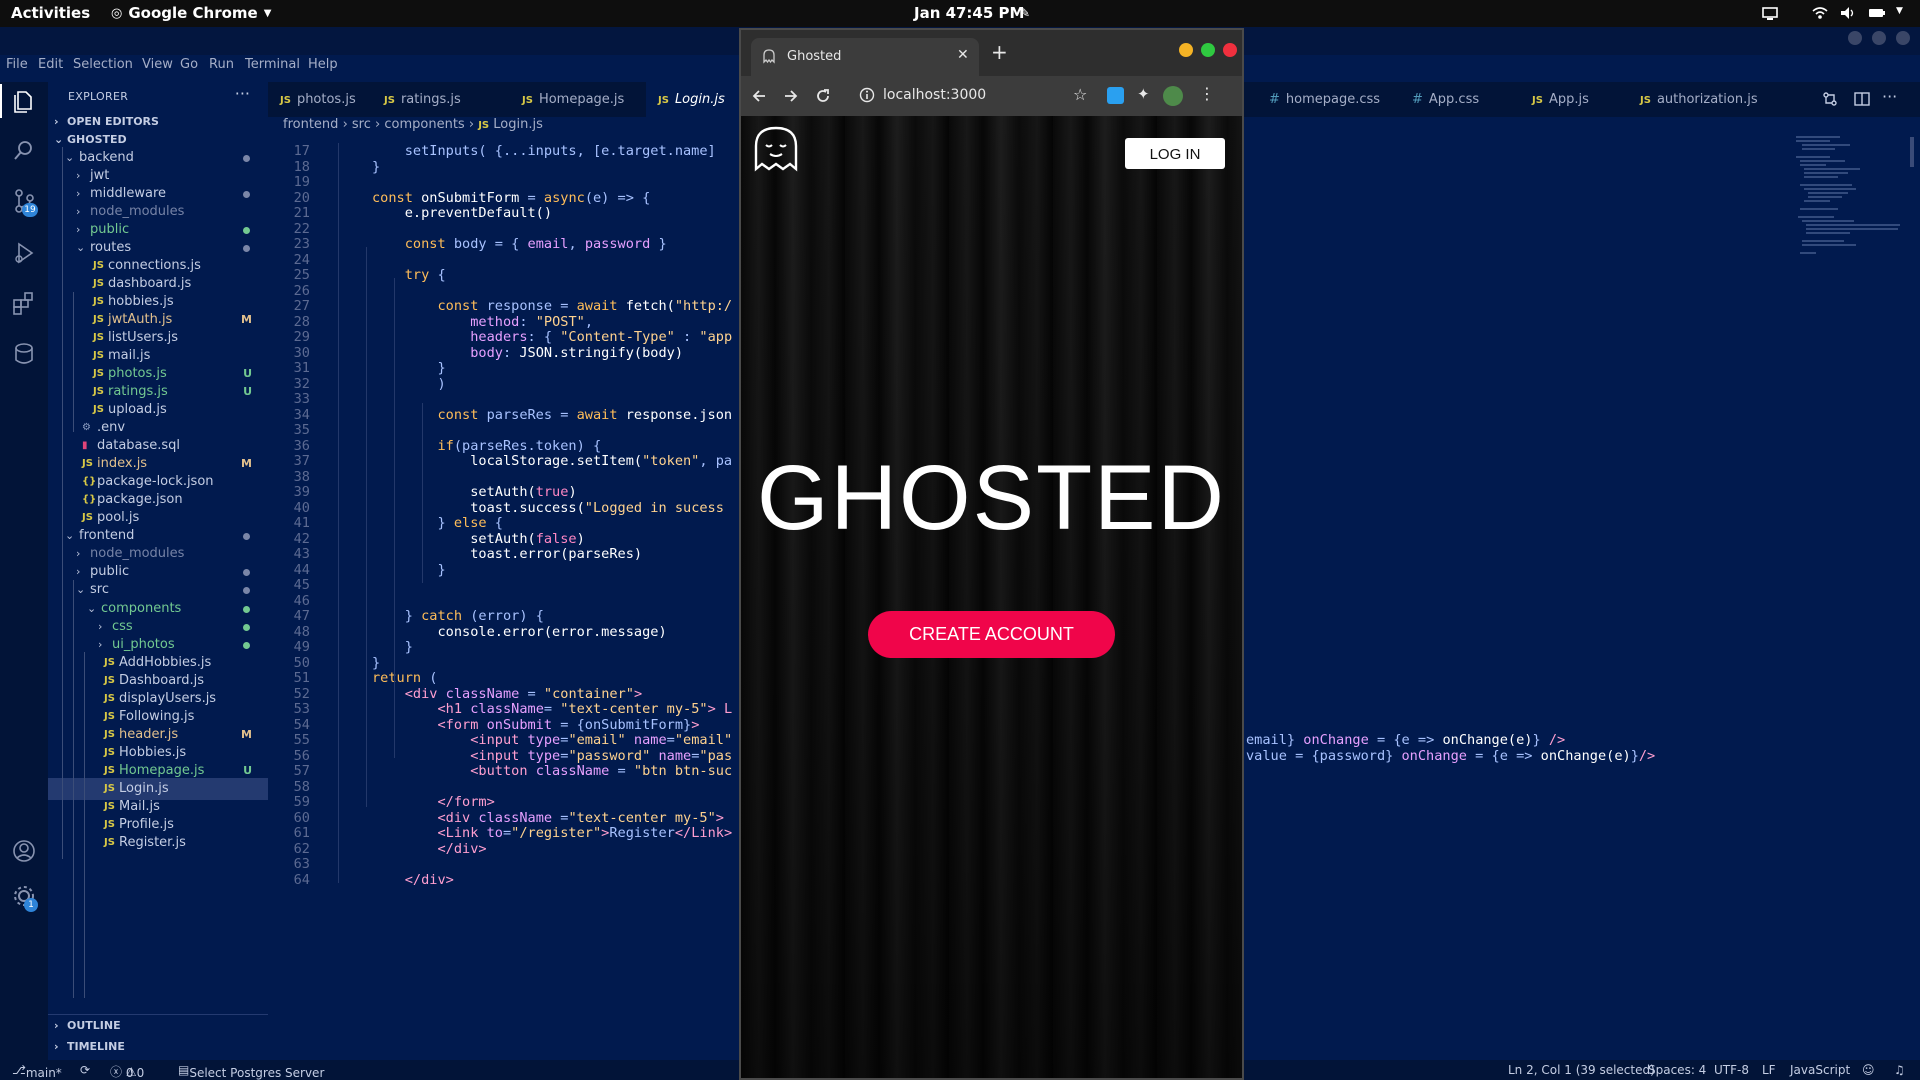  What do you see at coordinates (454, 771) in the screenshot?
I see `code-token: <button` at bounding box center [454, 771].